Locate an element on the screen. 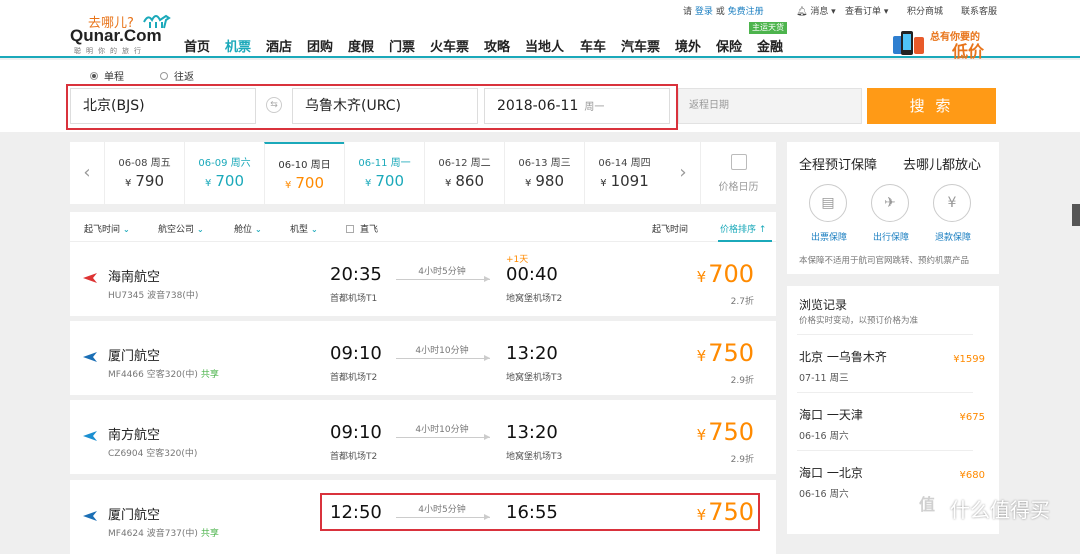 Image resolution: width=1080 pixels, height=554 pixels. nav-item: 车车 is located at coordinates (593, 45).